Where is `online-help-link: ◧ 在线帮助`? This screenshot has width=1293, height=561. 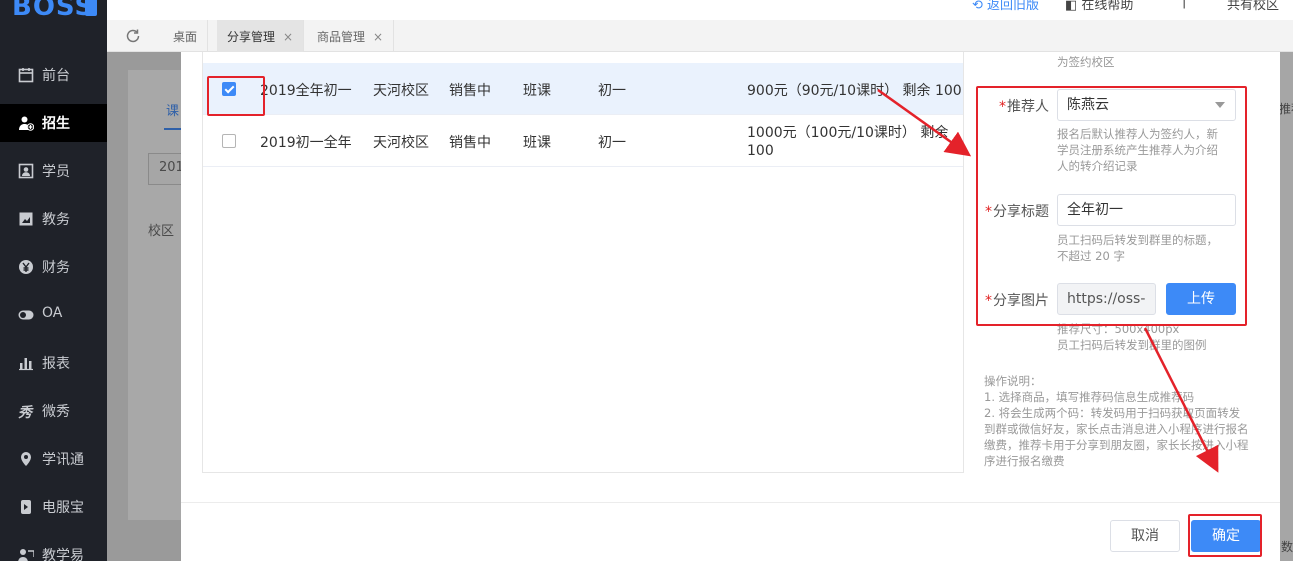
online-help-link: ◧ 在线帮助 is located at coordinates (1099, 6).